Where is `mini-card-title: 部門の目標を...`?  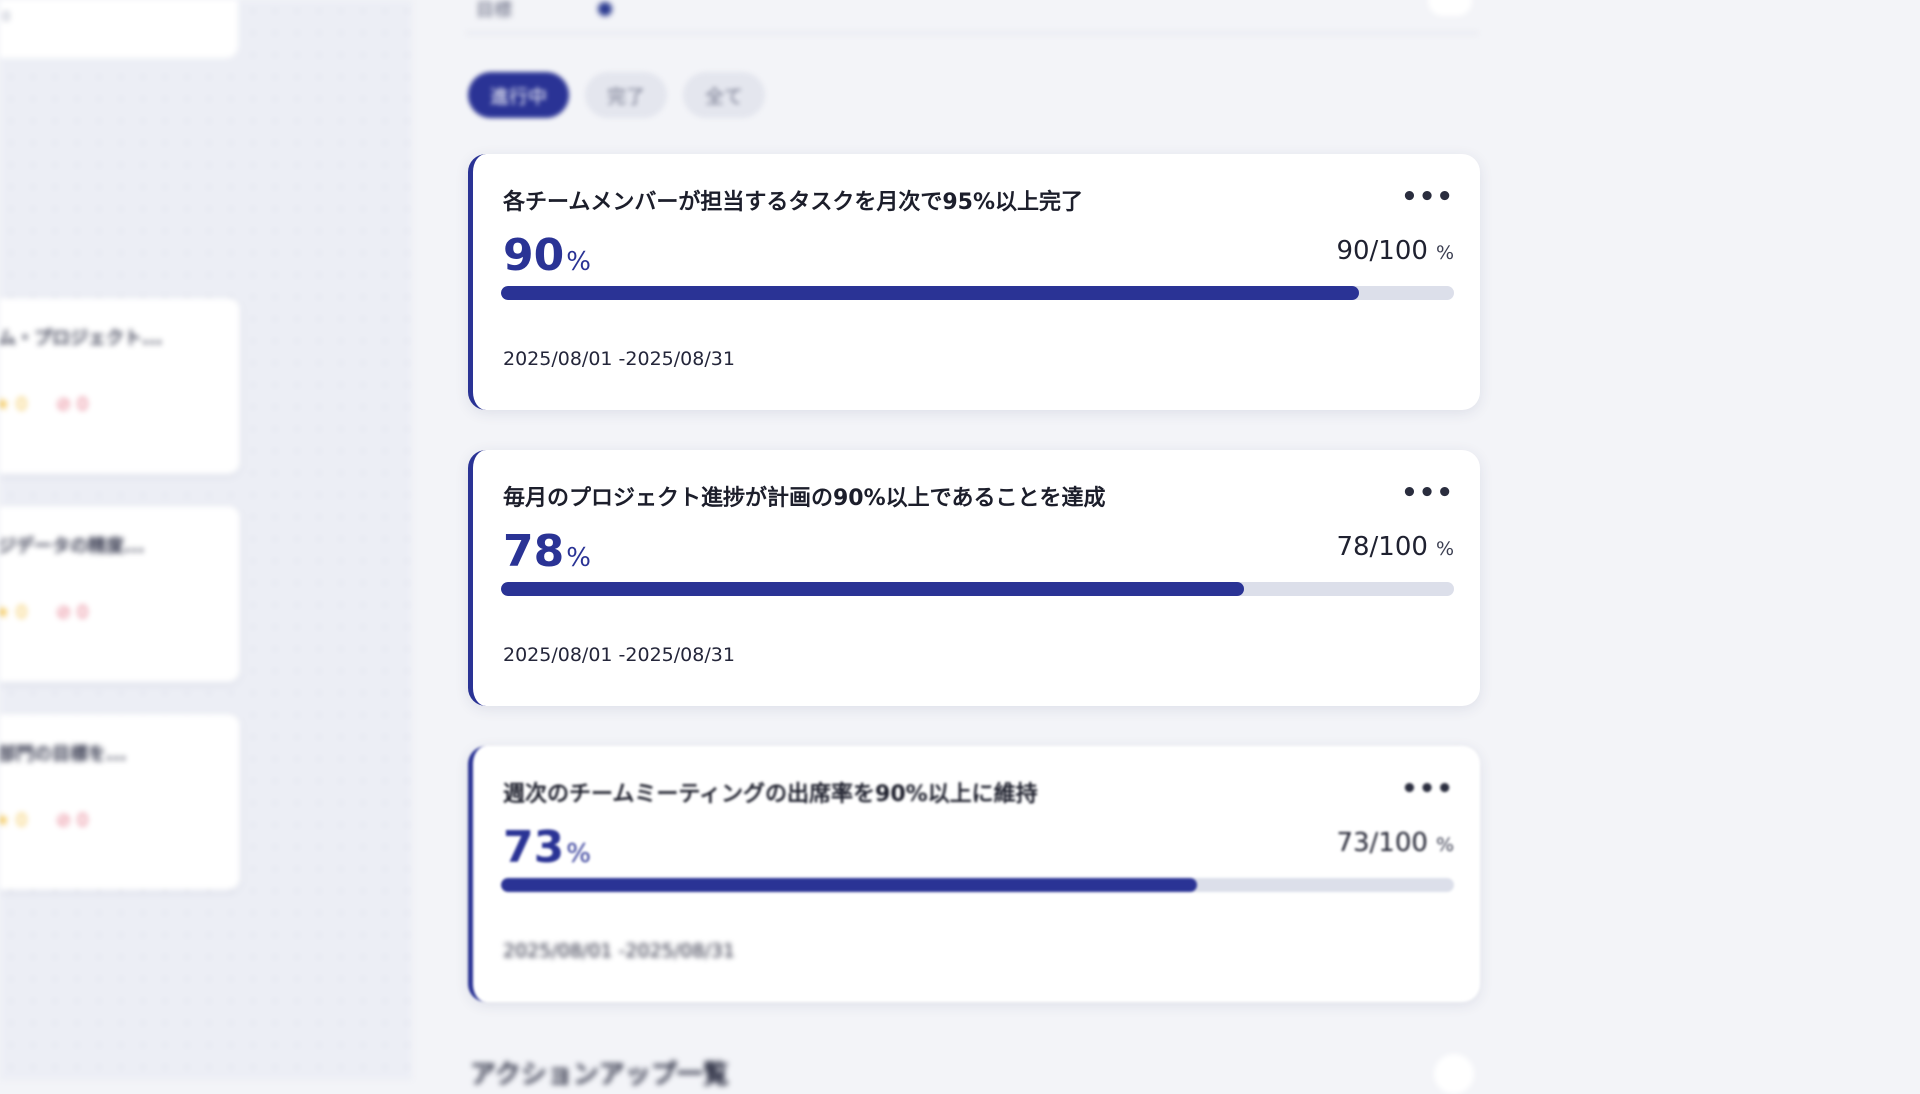
mini-card-title: 部門の目標を... is located at coordinates (63, 753).